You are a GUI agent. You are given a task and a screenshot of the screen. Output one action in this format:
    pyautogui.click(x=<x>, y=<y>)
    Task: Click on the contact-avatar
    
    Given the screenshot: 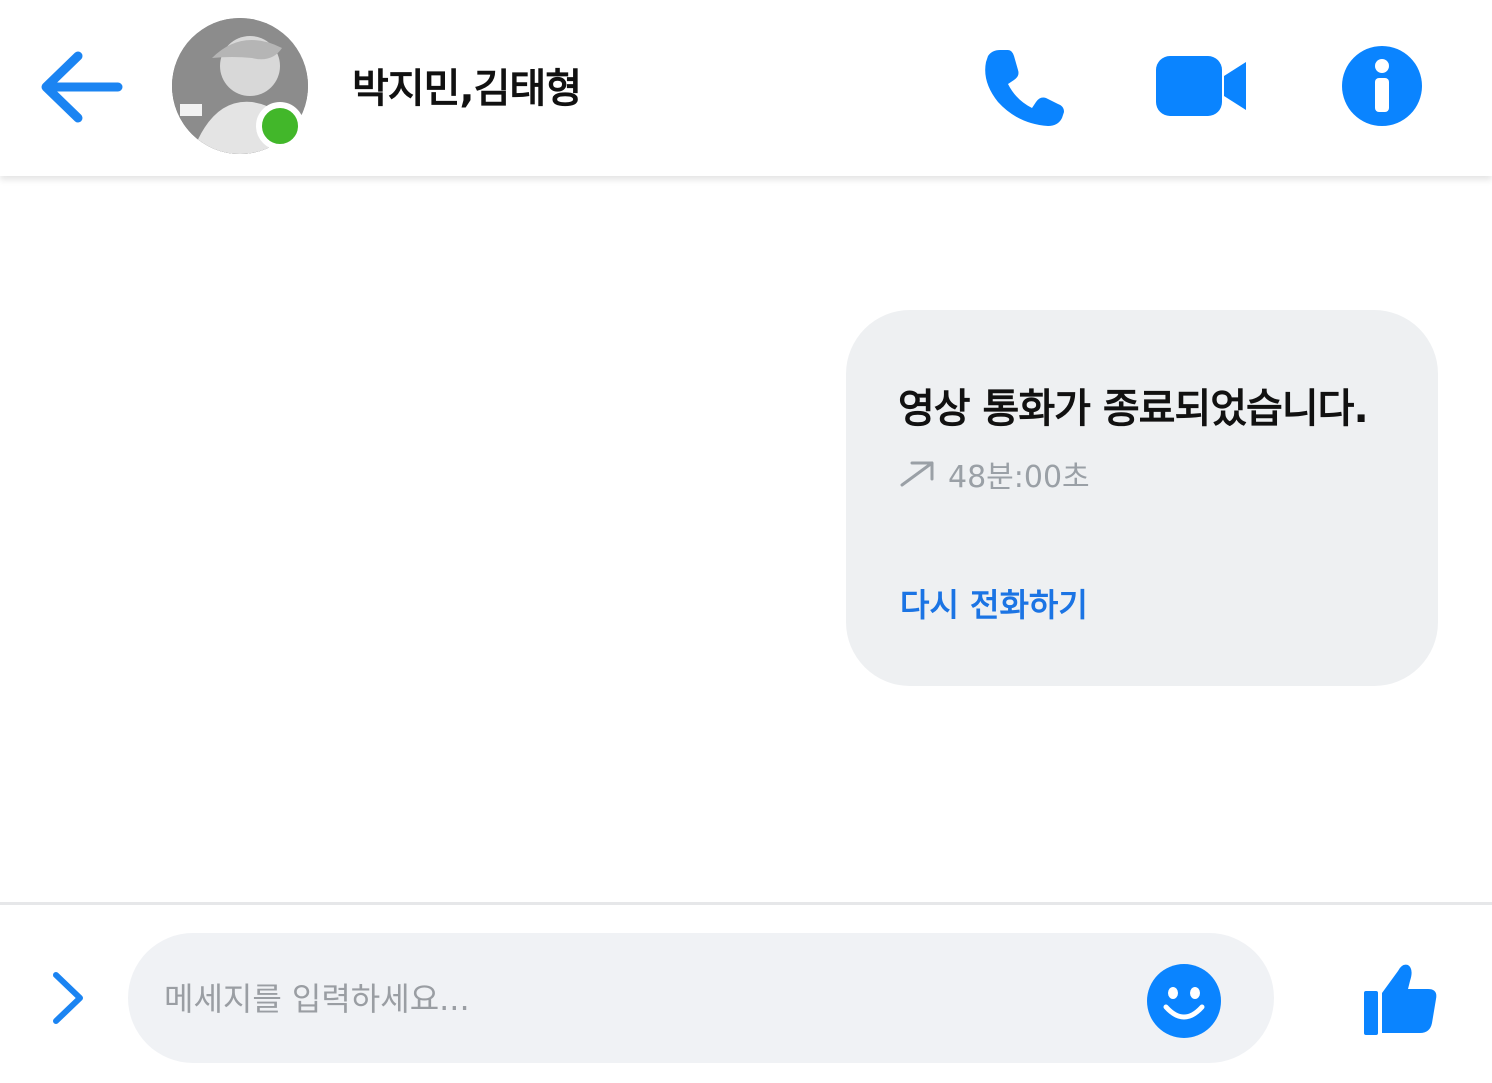 What is the action you would take?
    pyautogui.click(x=240, y=86)
    